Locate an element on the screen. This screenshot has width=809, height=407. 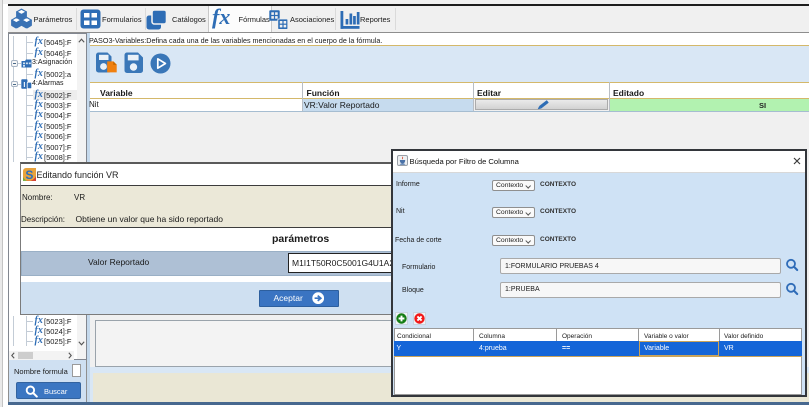
svg-text: S is located at coordinates (29, 174).